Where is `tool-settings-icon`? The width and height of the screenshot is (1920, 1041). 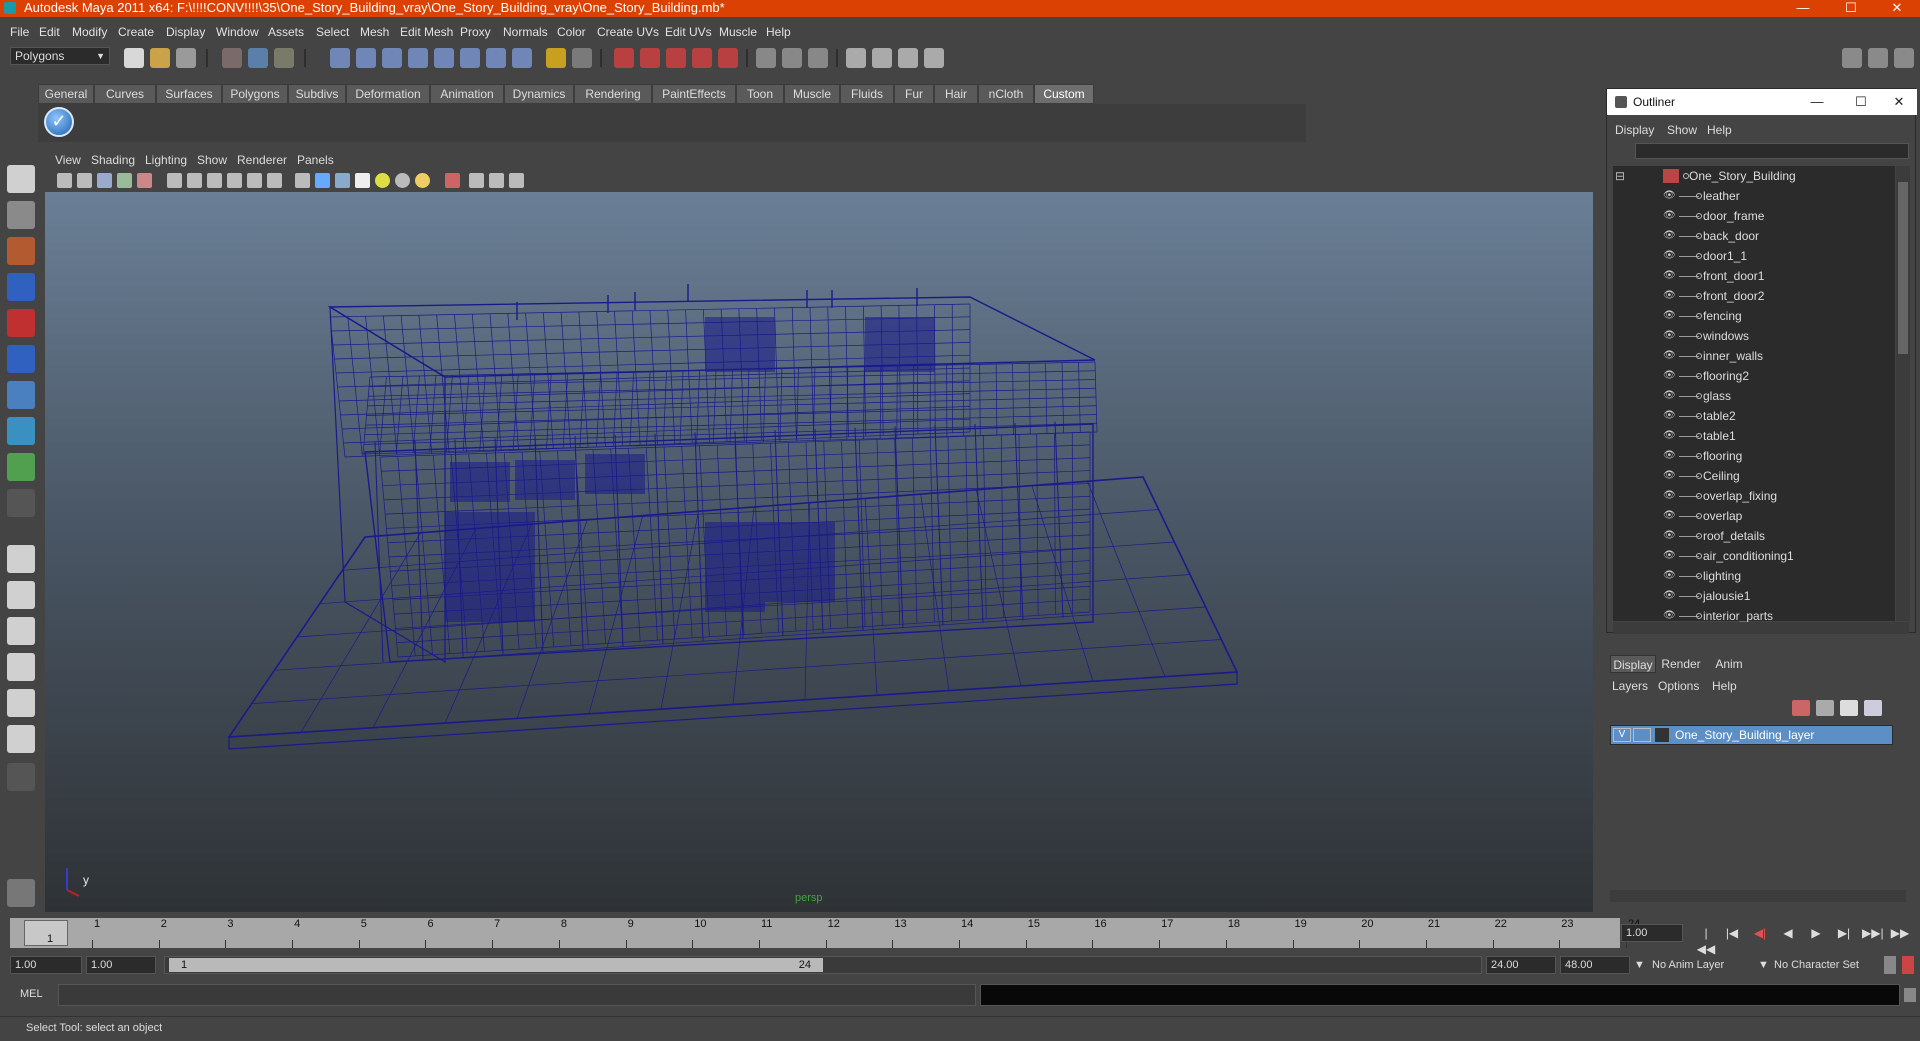 tool-settings-icon is located at coordinates (882, 58).